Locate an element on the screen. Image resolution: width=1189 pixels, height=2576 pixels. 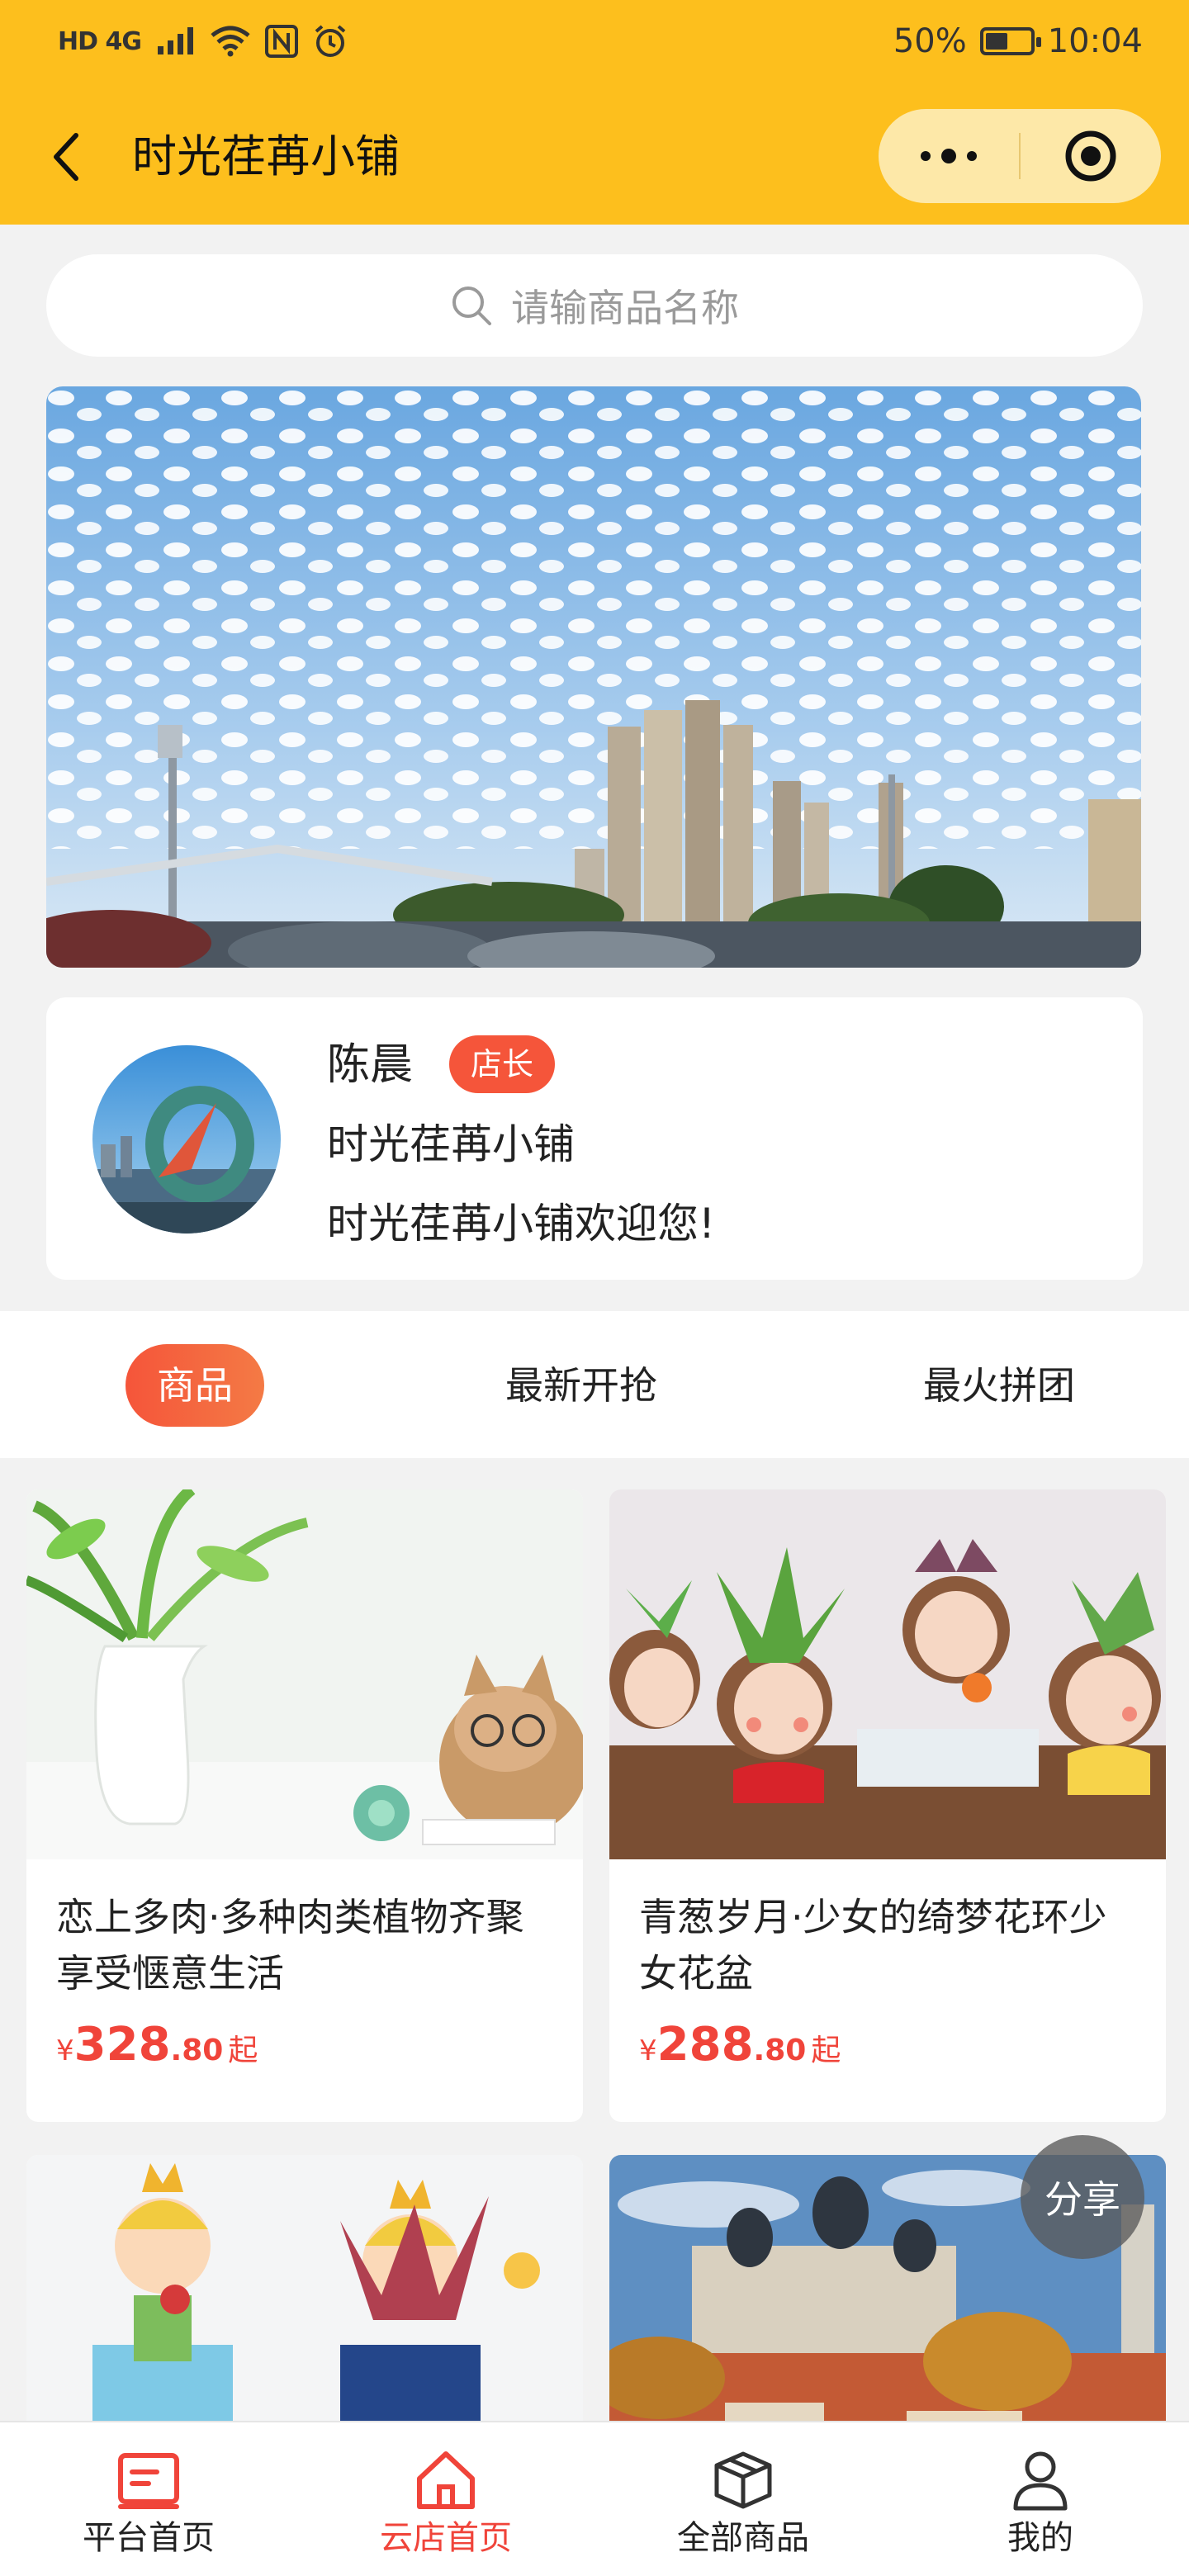
title-bar: 时光荏苒小铺 is located at coordinates (594, 157).